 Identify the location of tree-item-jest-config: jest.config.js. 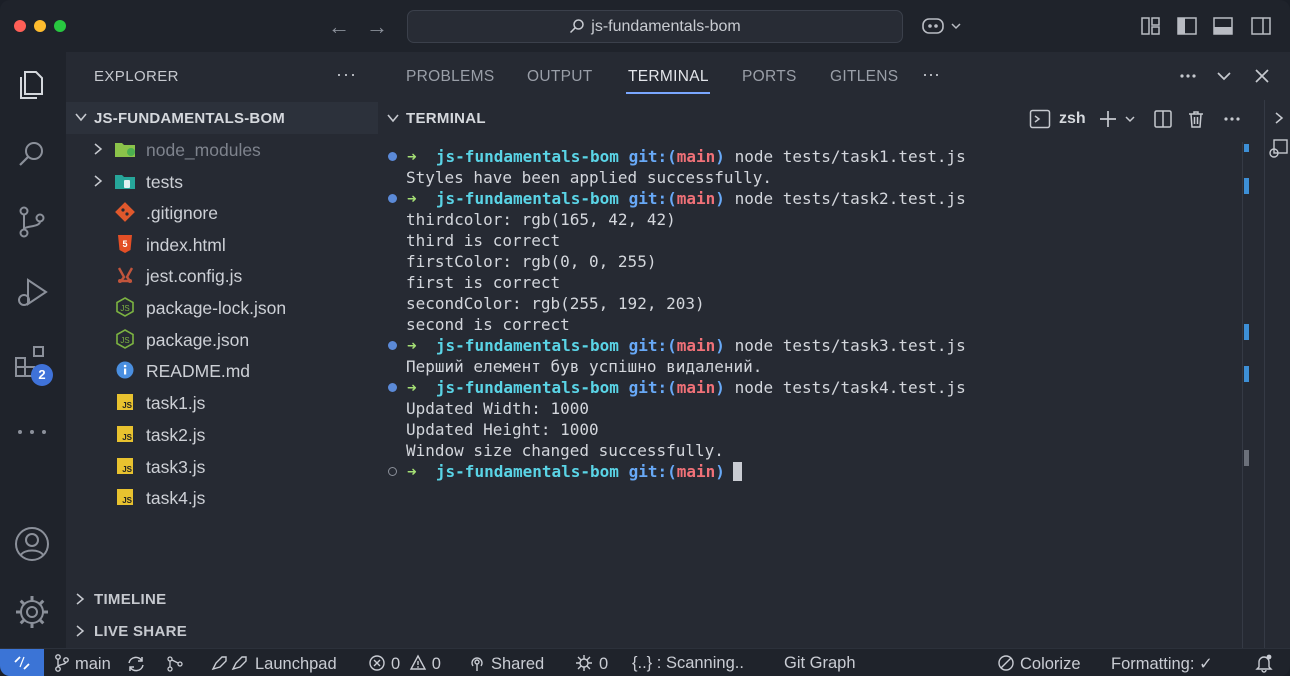
(222, 275).